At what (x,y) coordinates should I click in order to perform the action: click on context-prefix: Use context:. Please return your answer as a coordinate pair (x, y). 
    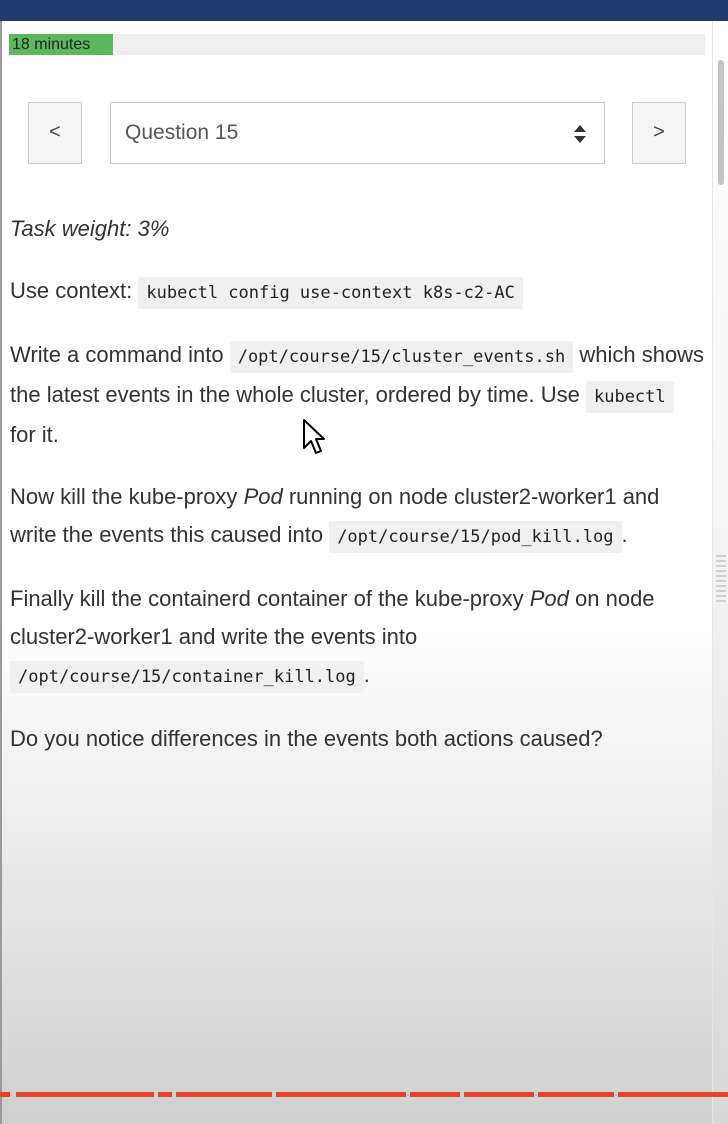
    Looking at the image, I should click on (71, 290).